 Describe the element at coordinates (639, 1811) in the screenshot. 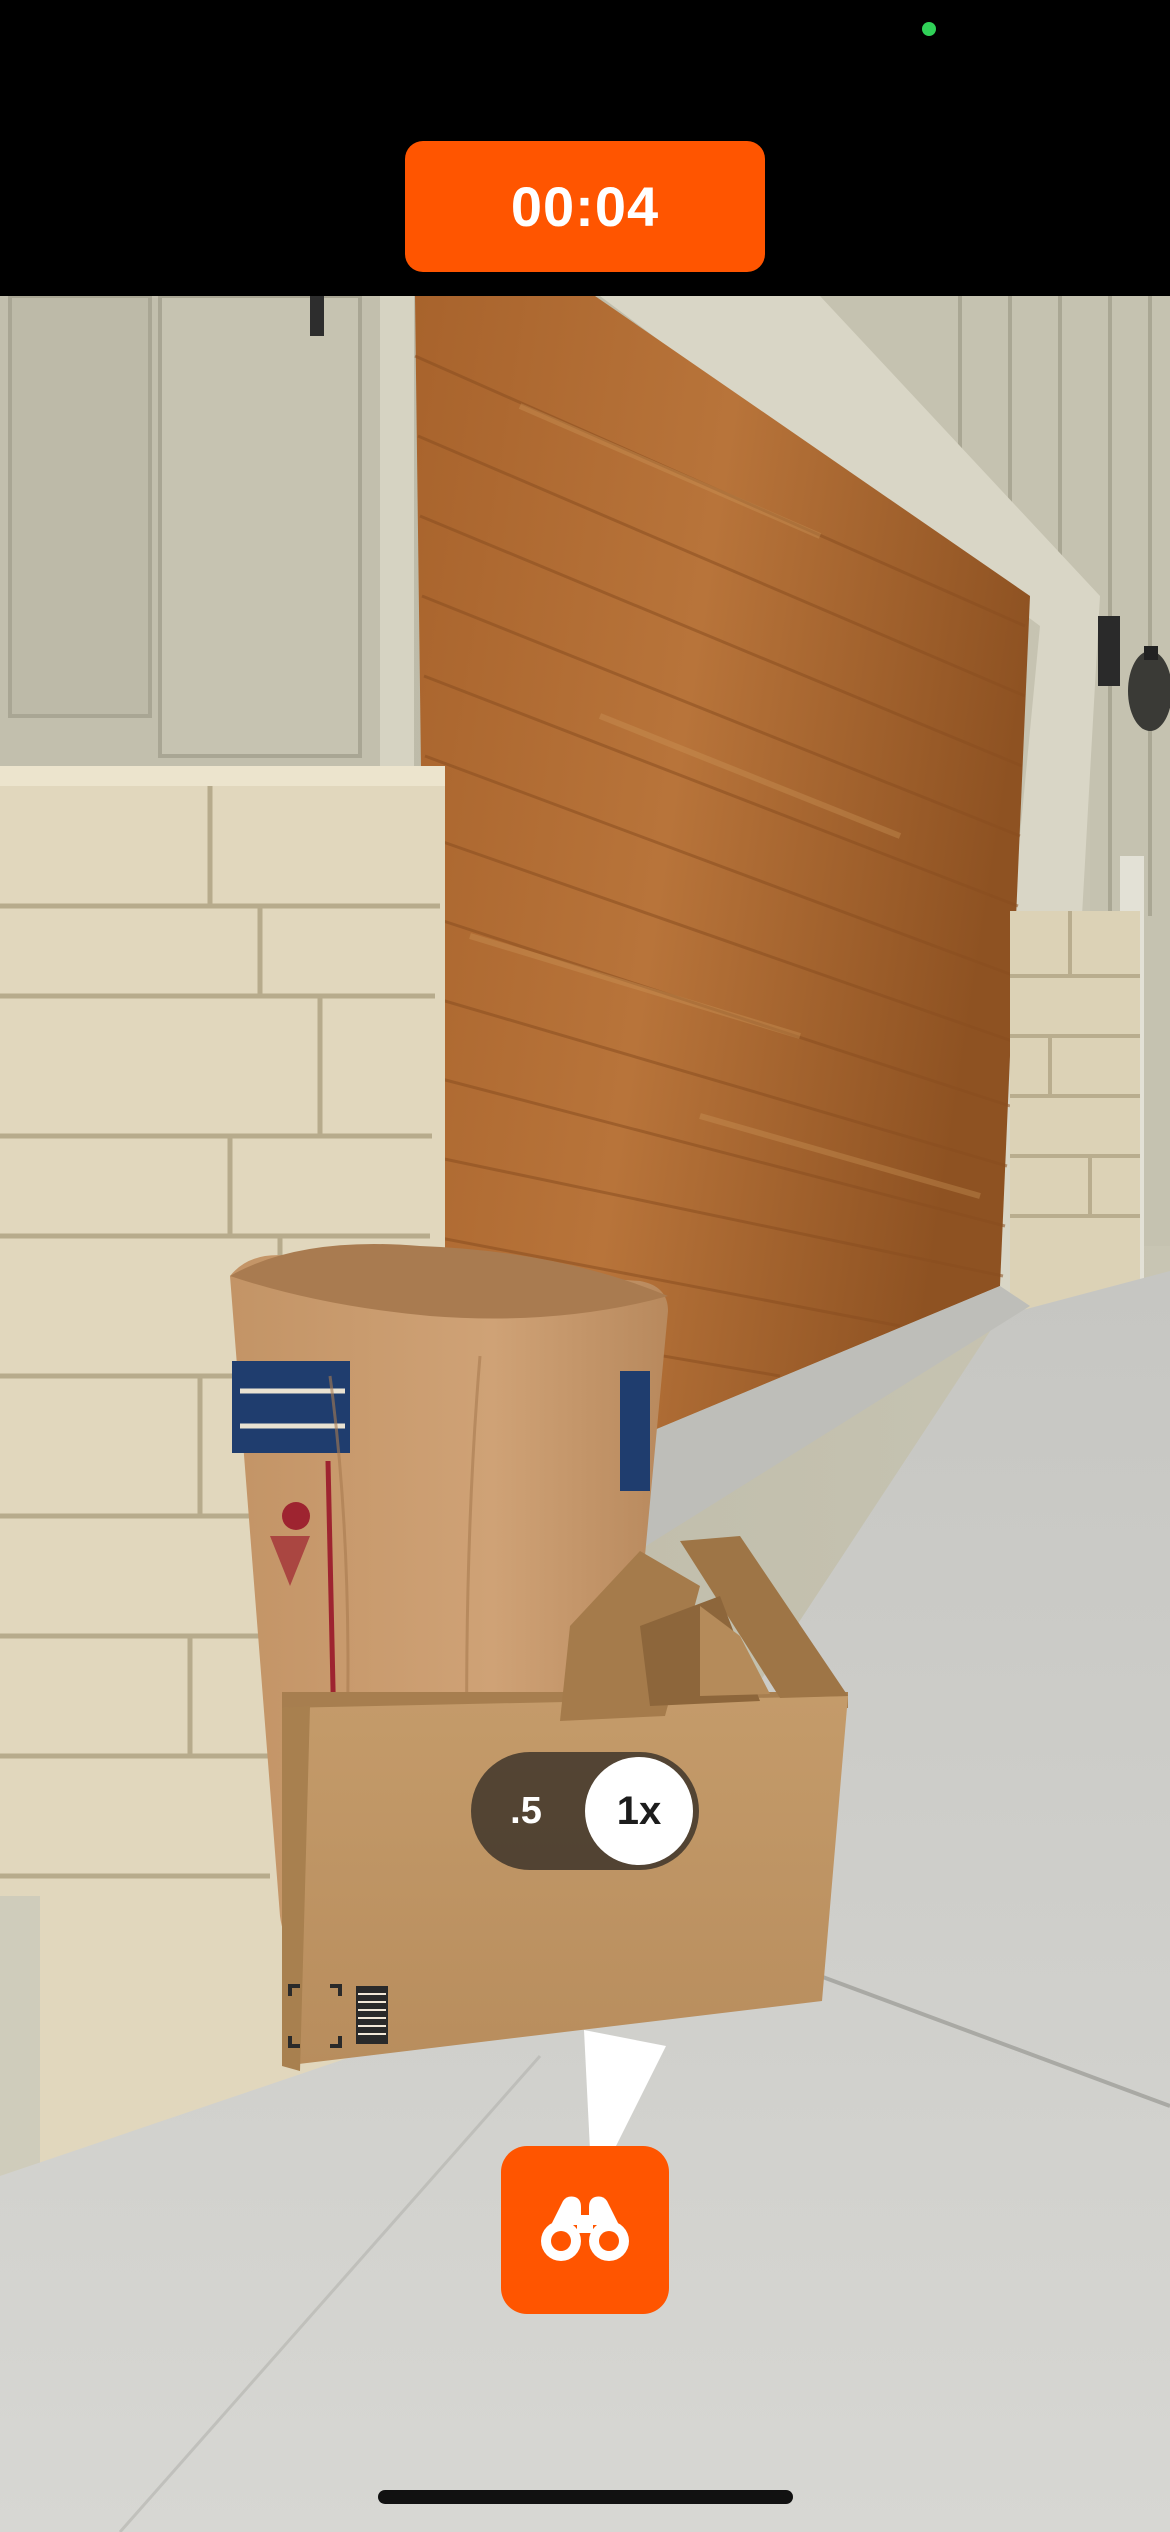

I see `zoom-option-1x: 1x` at that location.